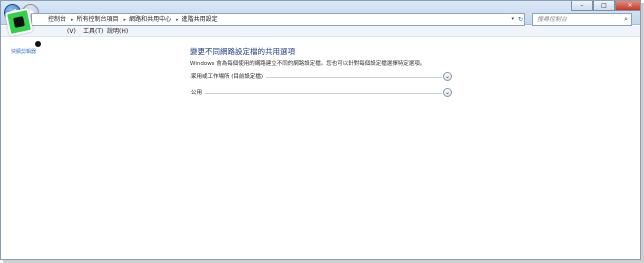 The width and height of the screenshot is (644, 263). I want to click on breadcrumb-item: 進階共用設定, so click(200, 19).